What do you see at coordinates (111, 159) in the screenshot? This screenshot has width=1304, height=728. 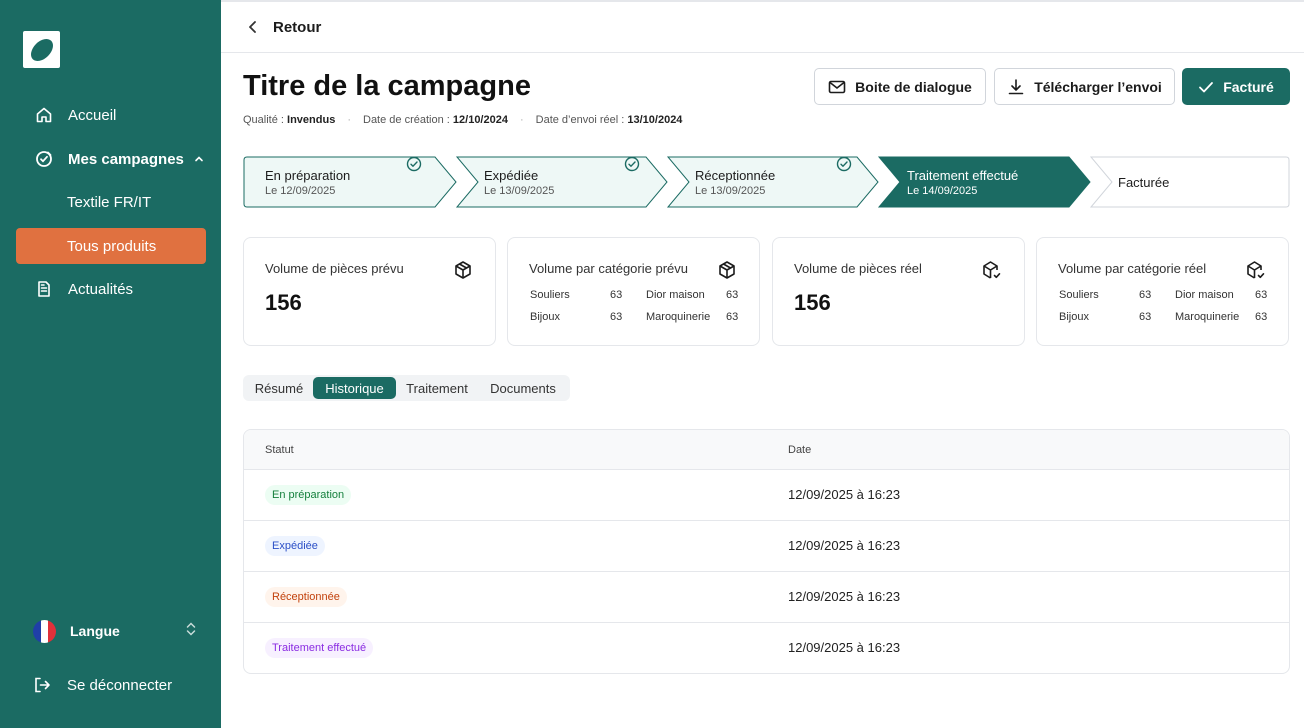 I see `sidebar-item-mes-campagnes: Mes campagnes` at bounding box center [111, 159].